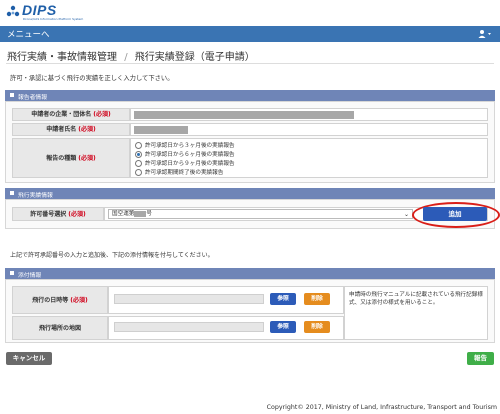 This screenshot has height=414, width=500. I want to click on section-header-attachments: 添付情報, so click(250, 273).